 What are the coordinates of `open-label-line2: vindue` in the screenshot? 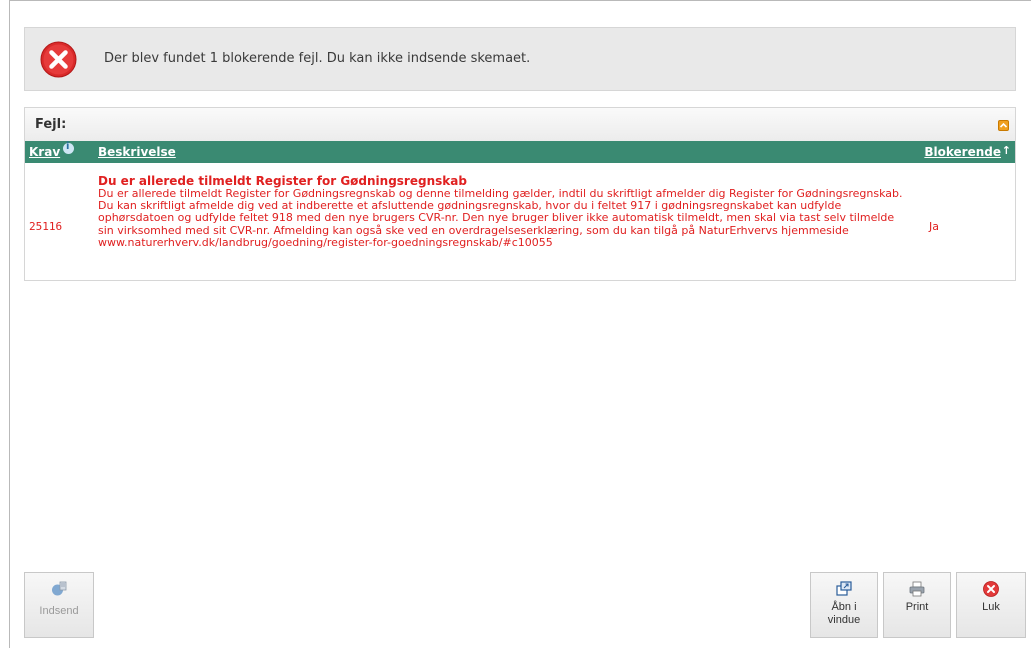 It's located at (844, 620).